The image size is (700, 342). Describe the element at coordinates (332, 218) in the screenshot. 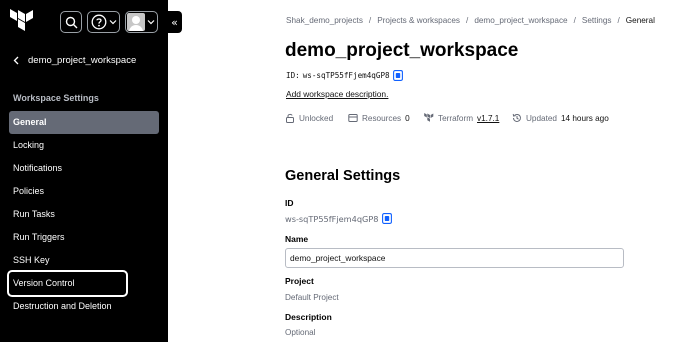

I see `id-value: ws-sqTP55fFjem4qGP8` at that location.